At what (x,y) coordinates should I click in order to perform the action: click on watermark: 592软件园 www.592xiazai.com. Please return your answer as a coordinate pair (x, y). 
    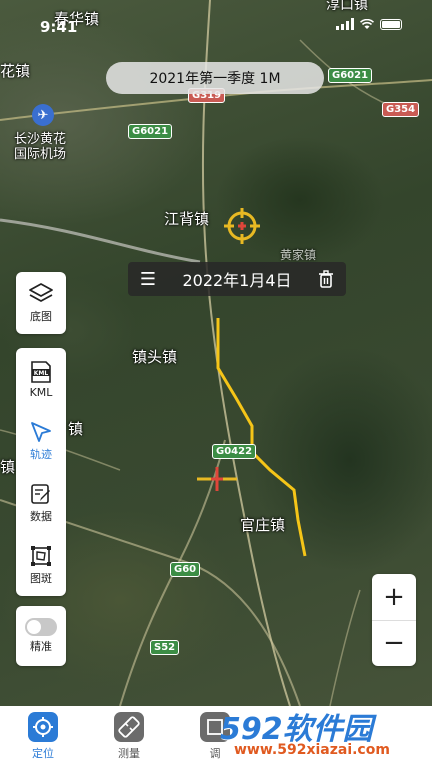
    Looking at the image, I should click on (322, 737).